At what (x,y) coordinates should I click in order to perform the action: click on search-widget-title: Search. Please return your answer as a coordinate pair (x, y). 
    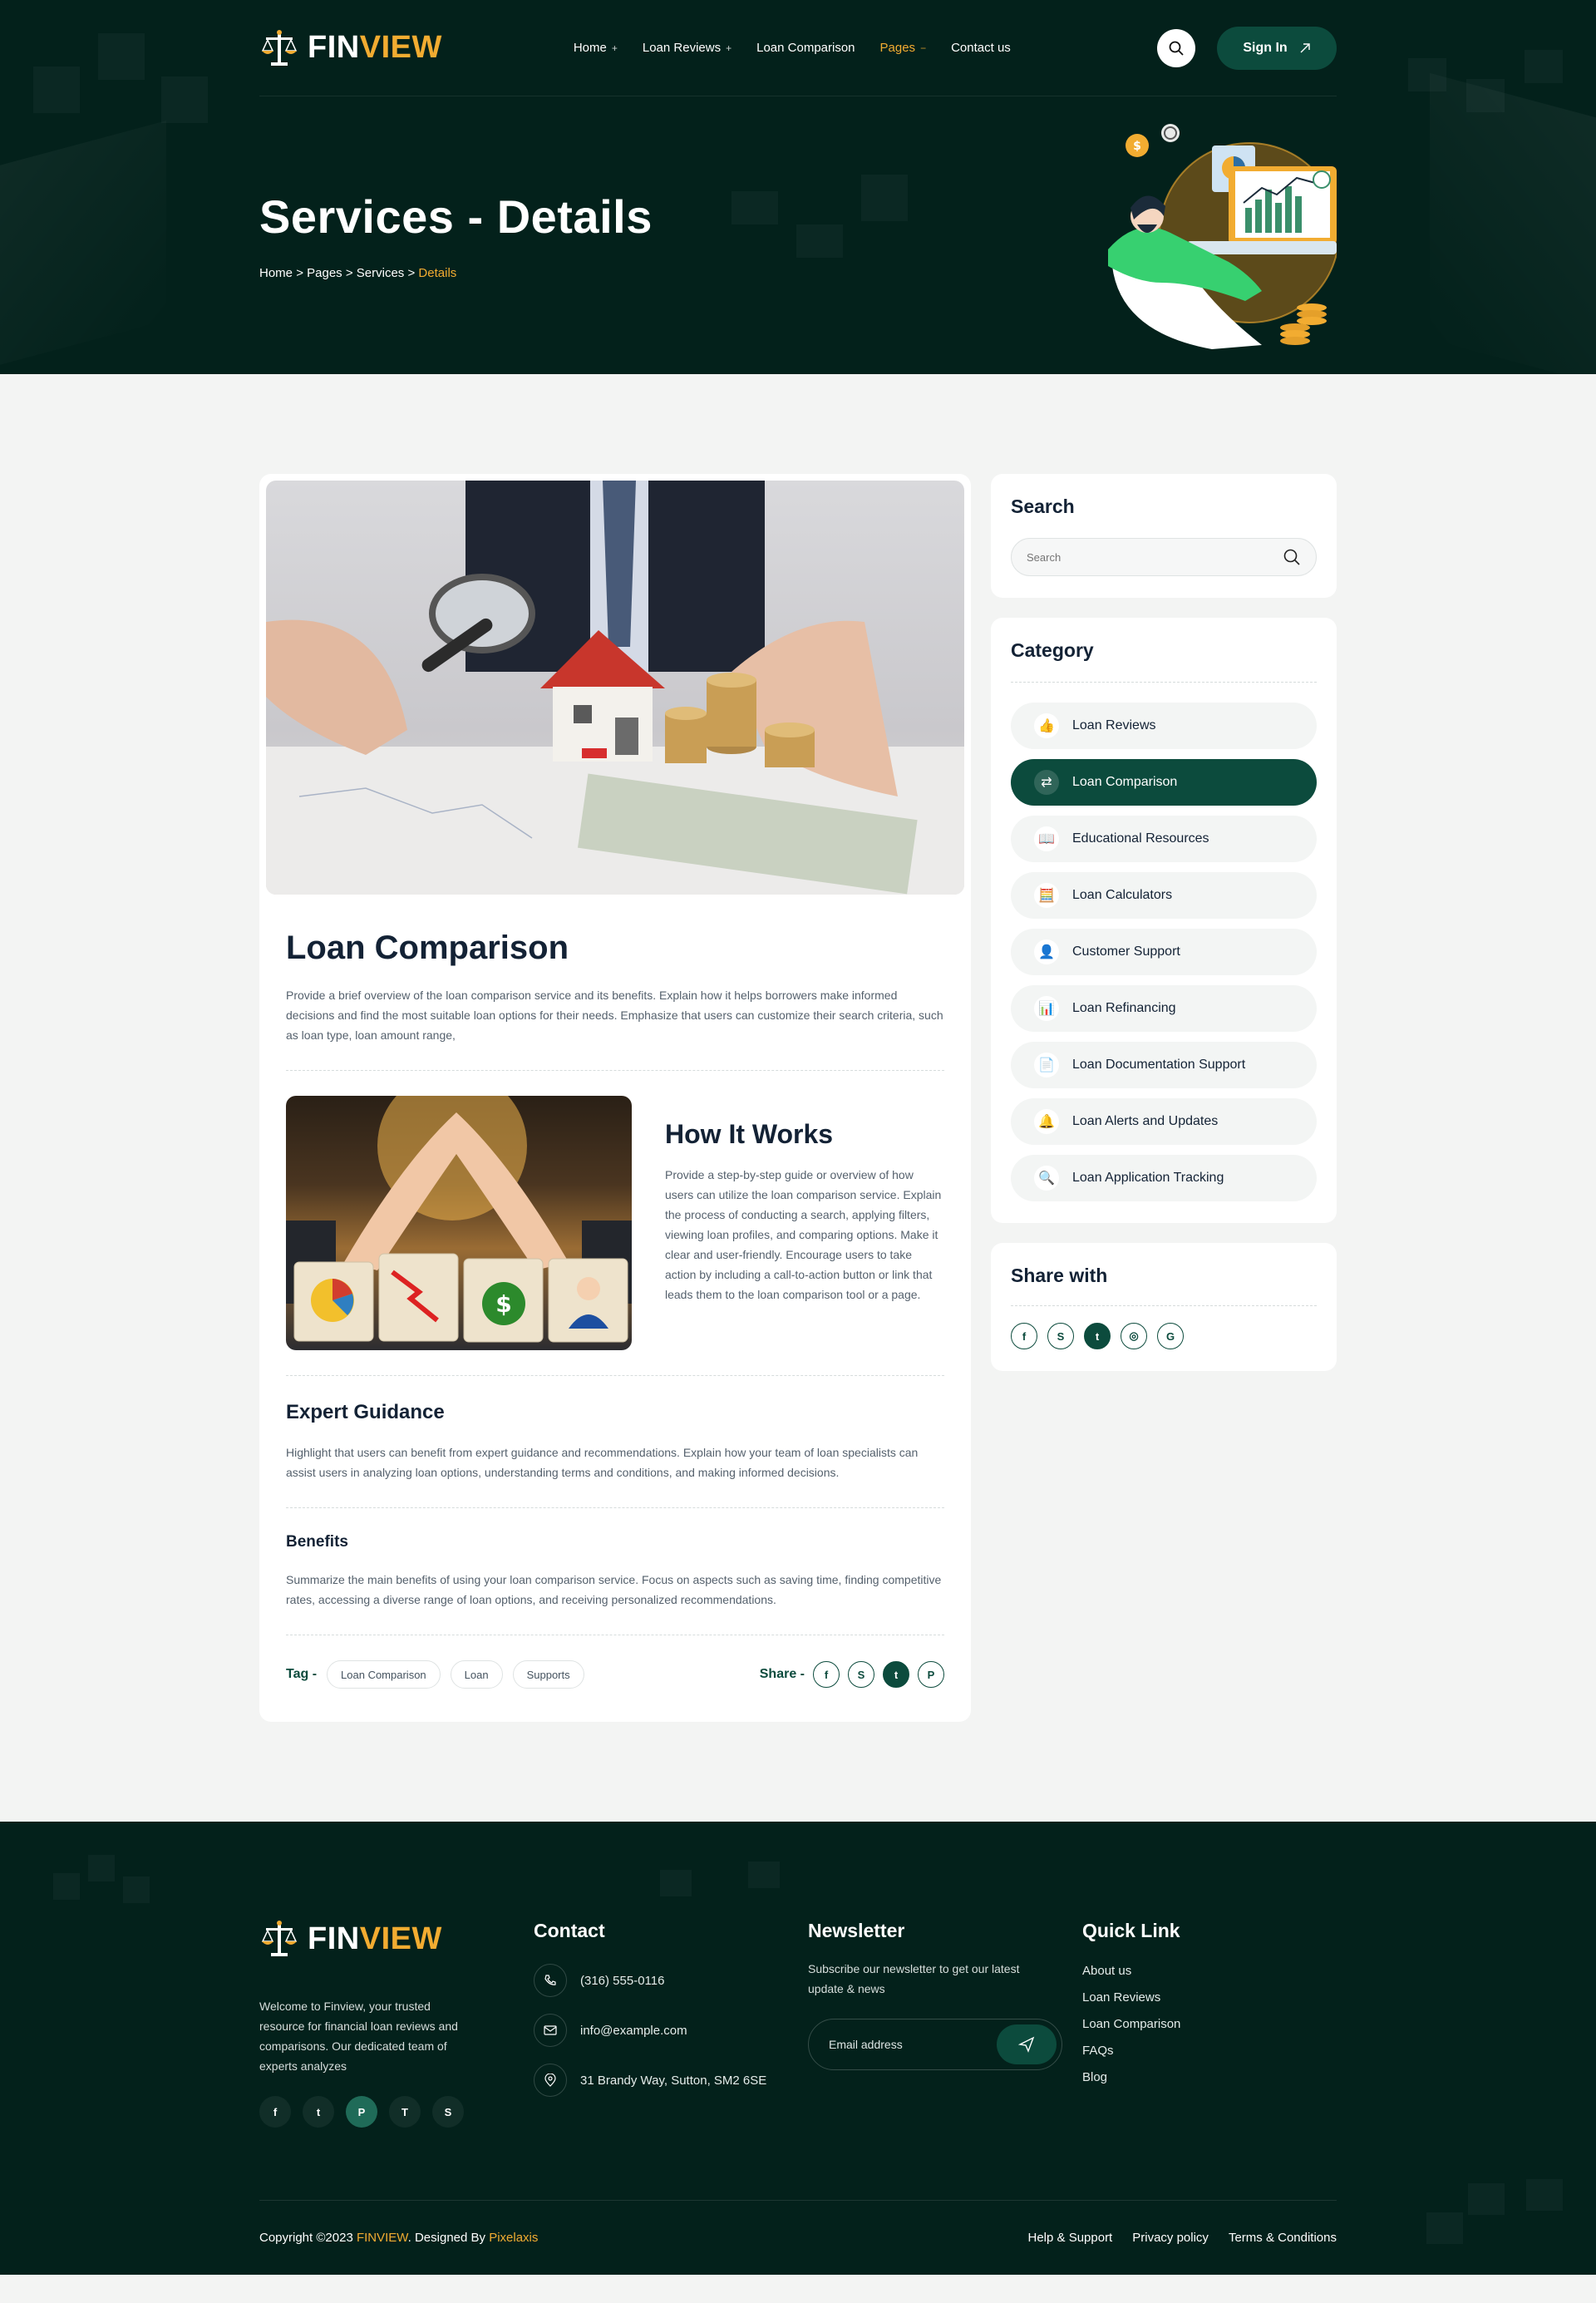
    Looking at the image, I should click on (1043, 506).